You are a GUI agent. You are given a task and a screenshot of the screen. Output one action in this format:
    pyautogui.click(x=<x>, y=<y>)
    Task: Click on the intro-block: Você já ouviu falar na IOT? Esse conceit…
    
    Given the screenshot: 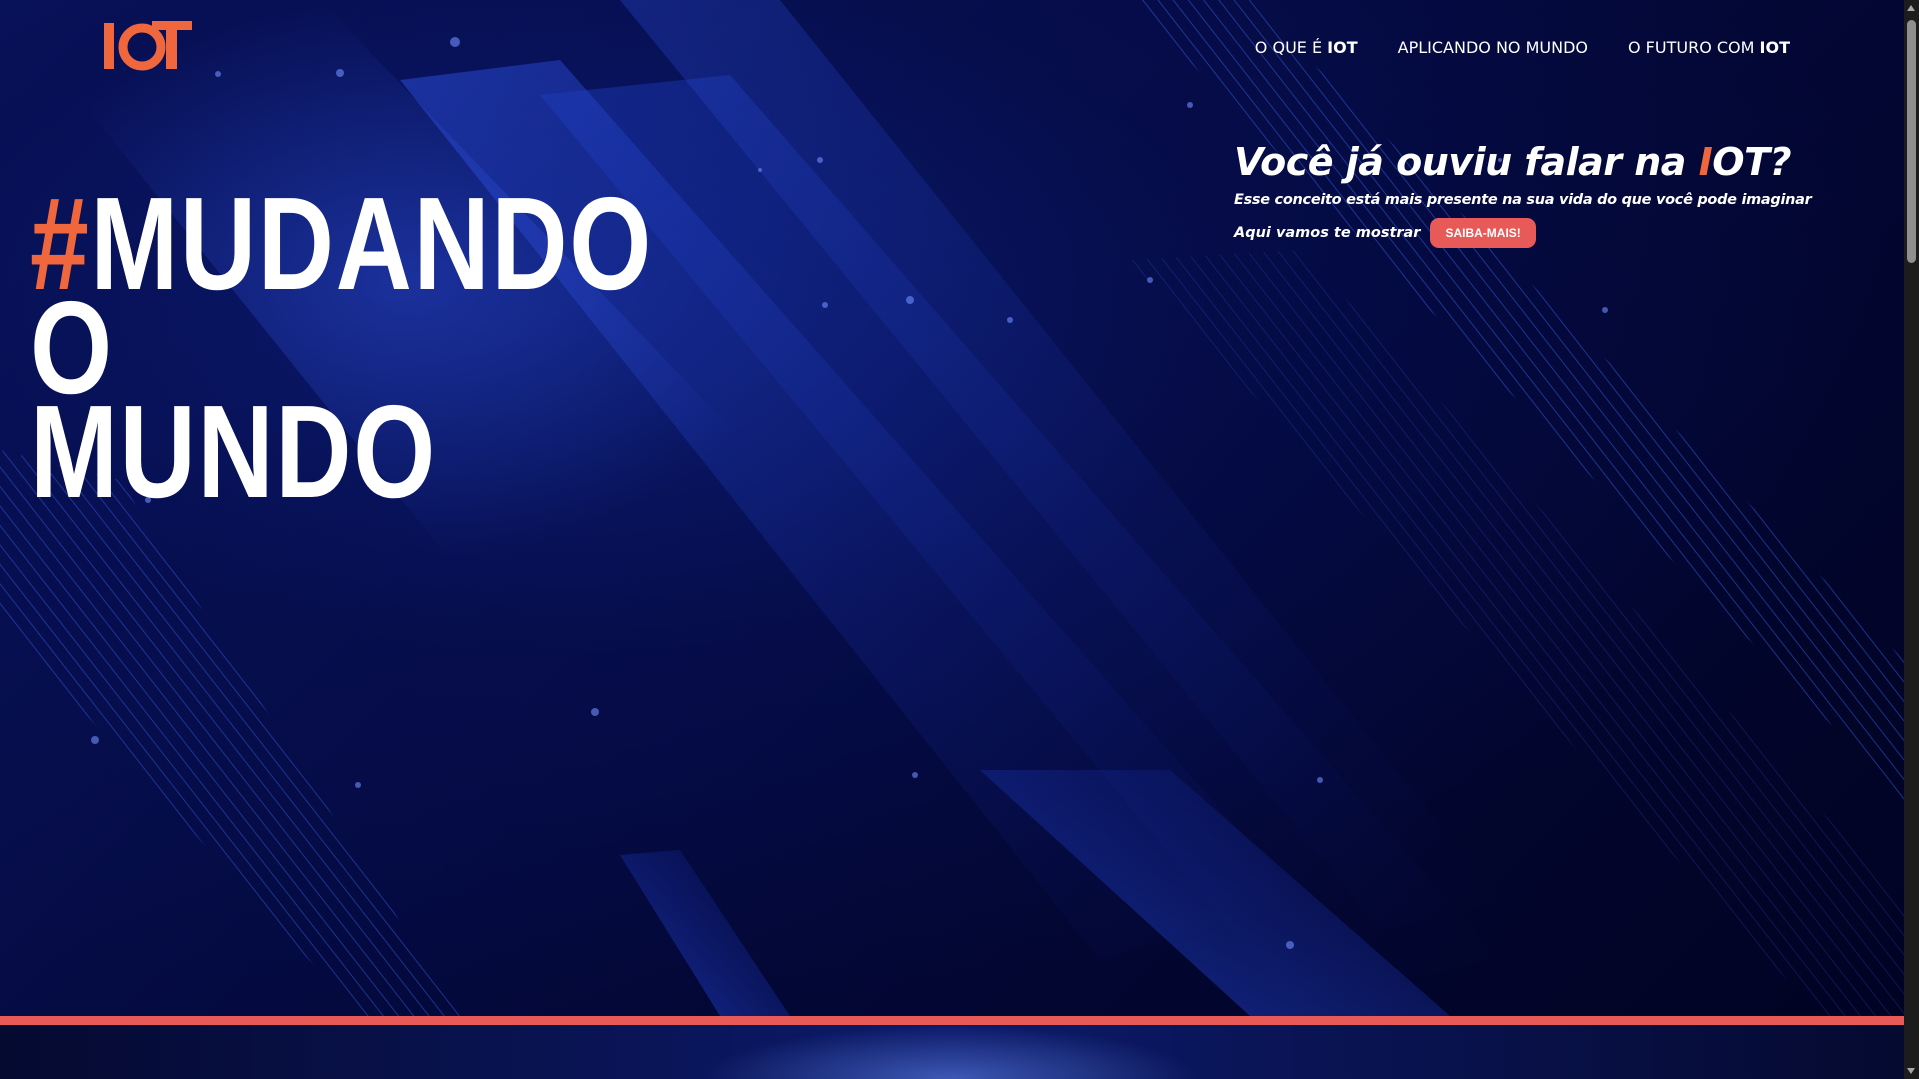 What is the action you would take?
    pyautogui.click(x=1523, y=194)
    